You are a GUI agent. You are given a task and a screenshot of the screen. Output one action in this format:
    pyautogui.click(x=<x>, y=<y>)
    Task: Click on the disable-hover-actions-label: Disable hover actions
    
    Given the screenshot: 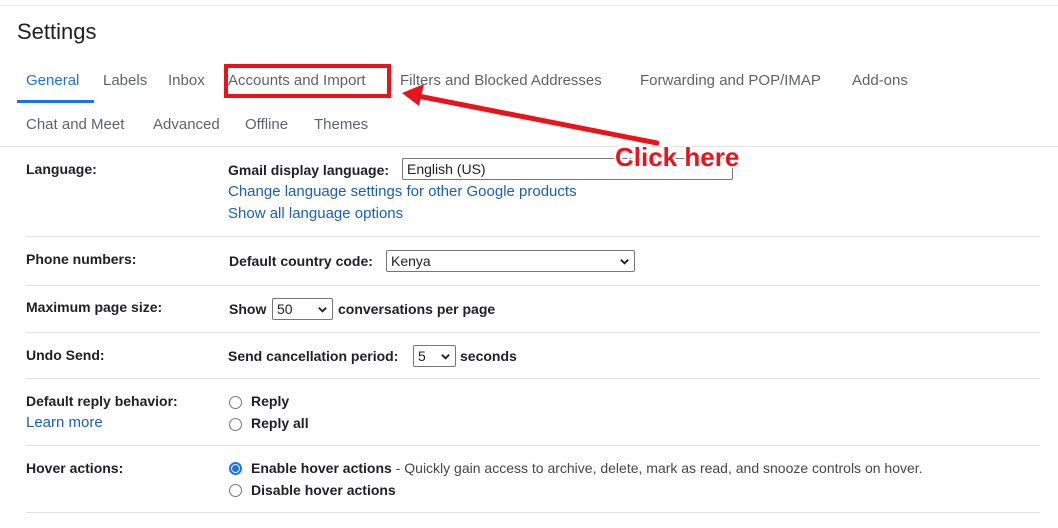 What is the action you would take?
    pyautogui.click(x=323, y=490)
    